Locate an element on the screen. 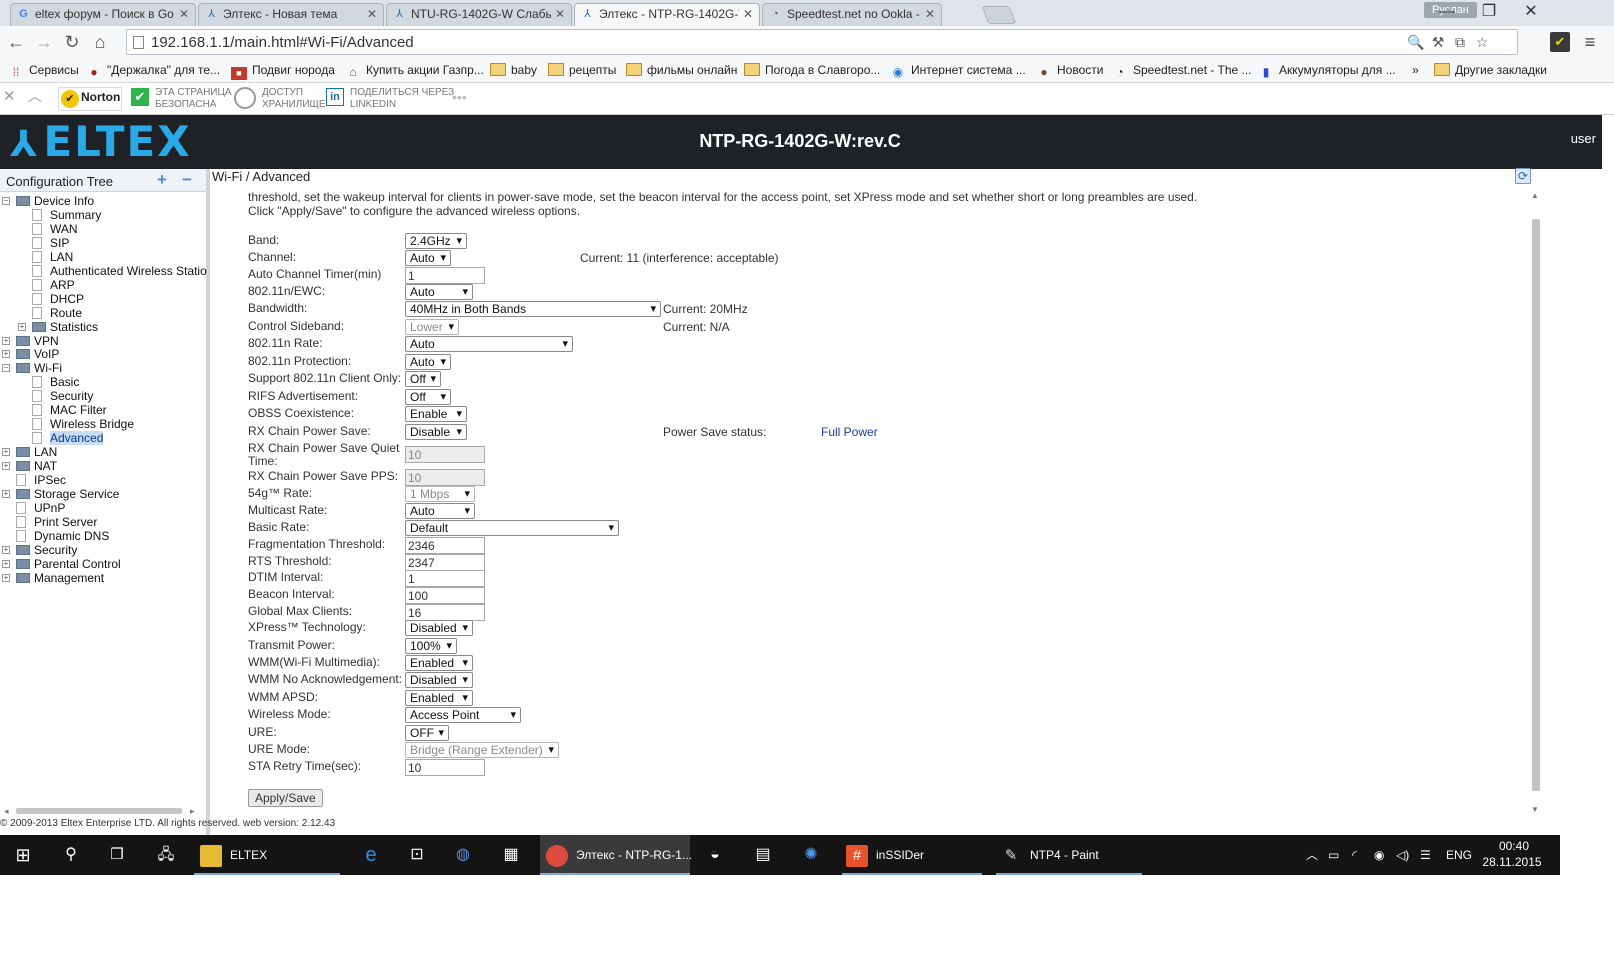  tree-item: + LAN is located at coordinates (100, 452).